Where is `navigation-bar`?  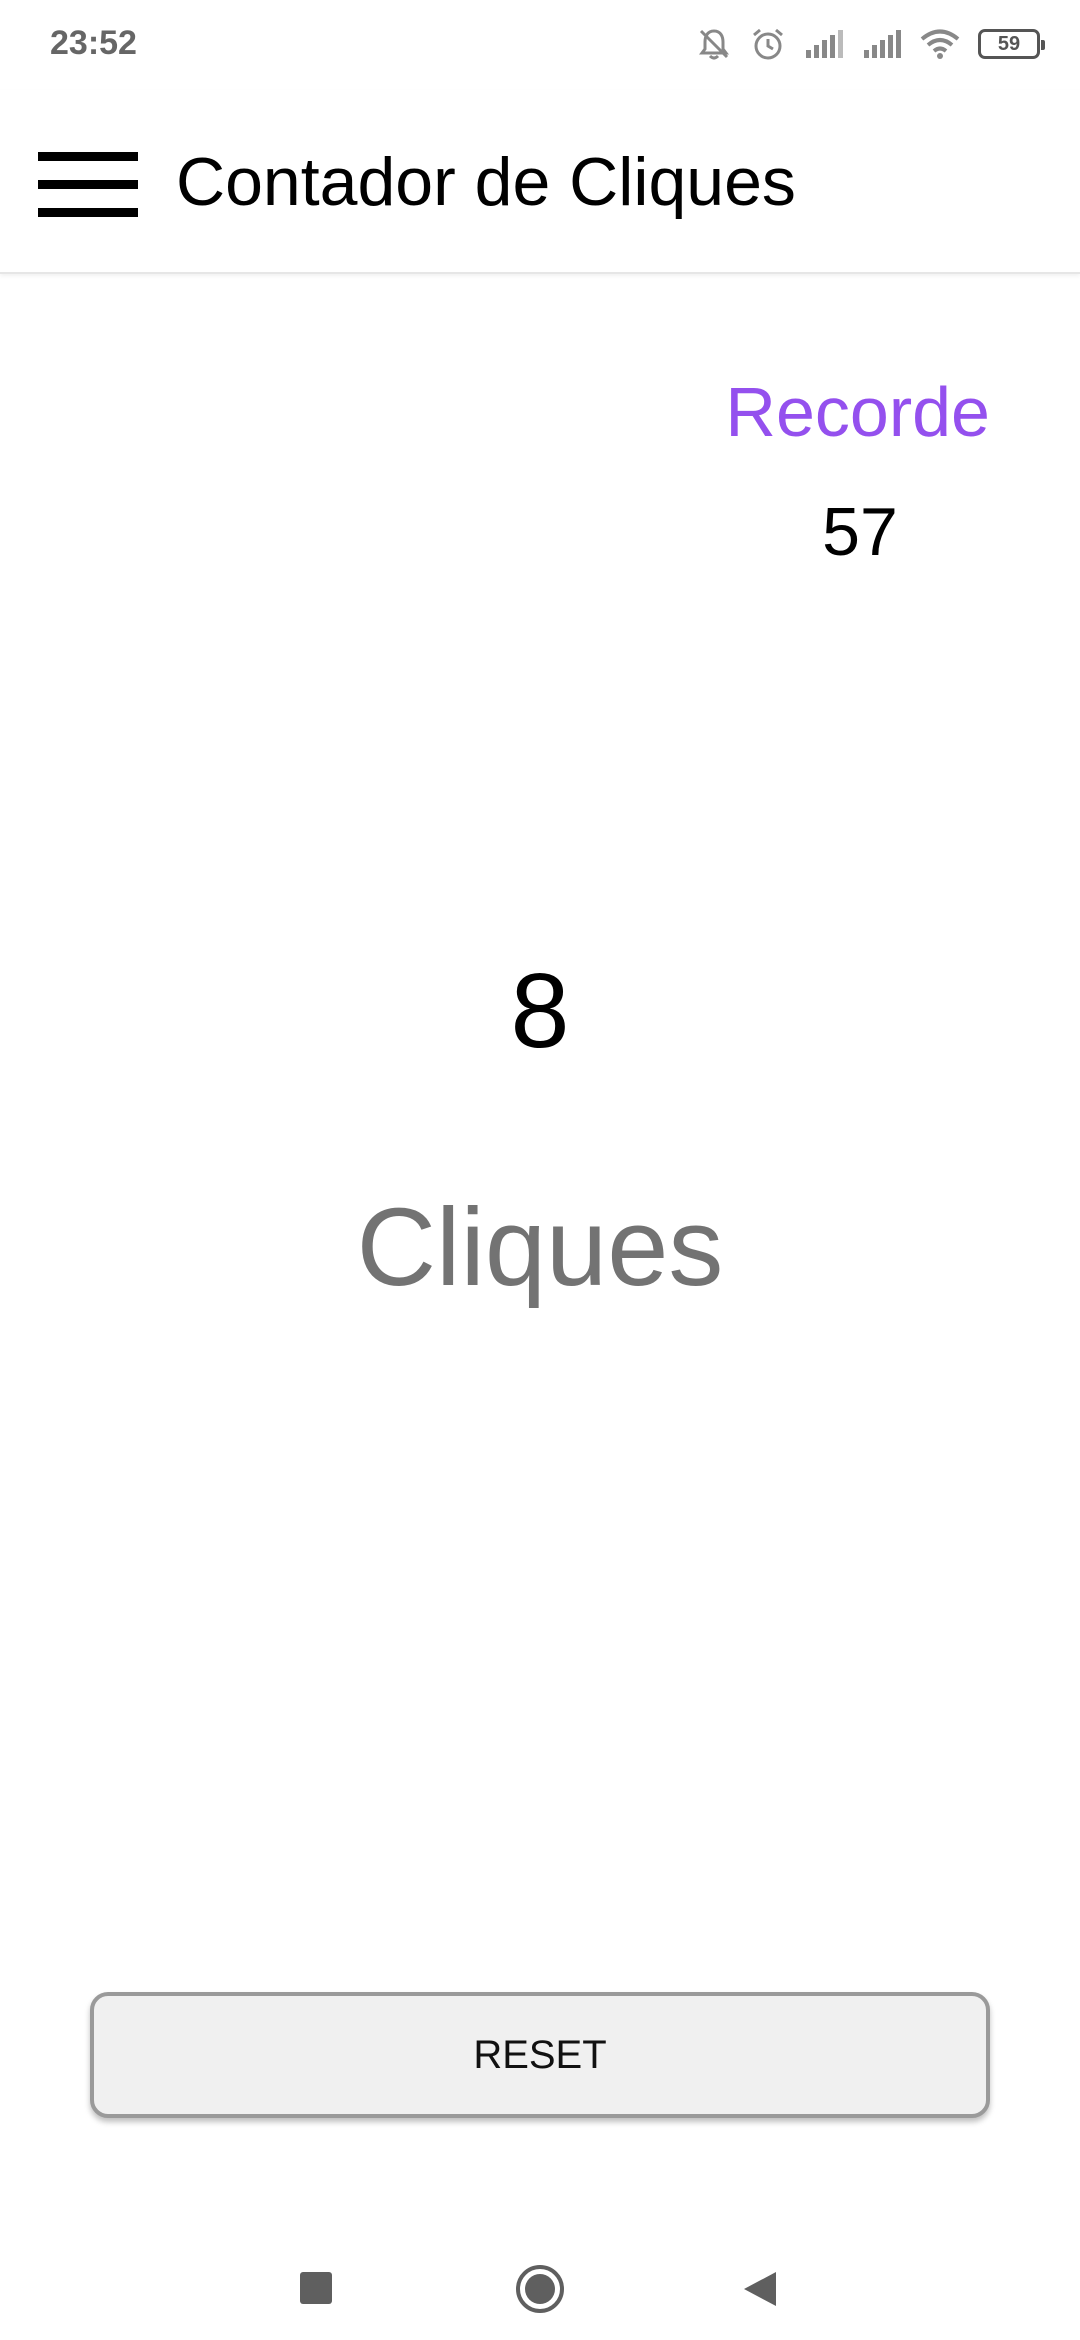 navigation-bar is located at coordinates (540, 2280).